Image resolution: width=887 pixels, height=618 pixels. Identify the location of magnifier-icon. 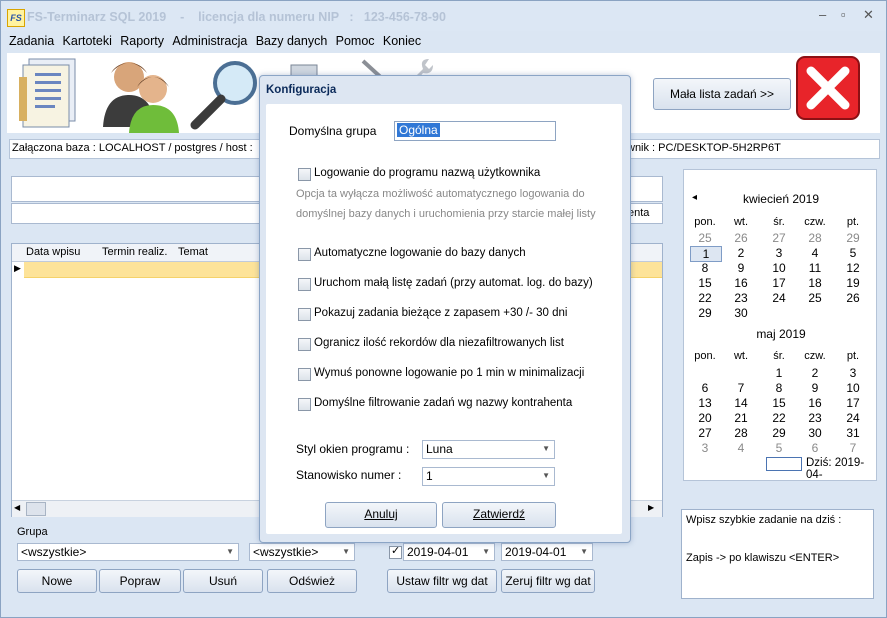
(227, 94).